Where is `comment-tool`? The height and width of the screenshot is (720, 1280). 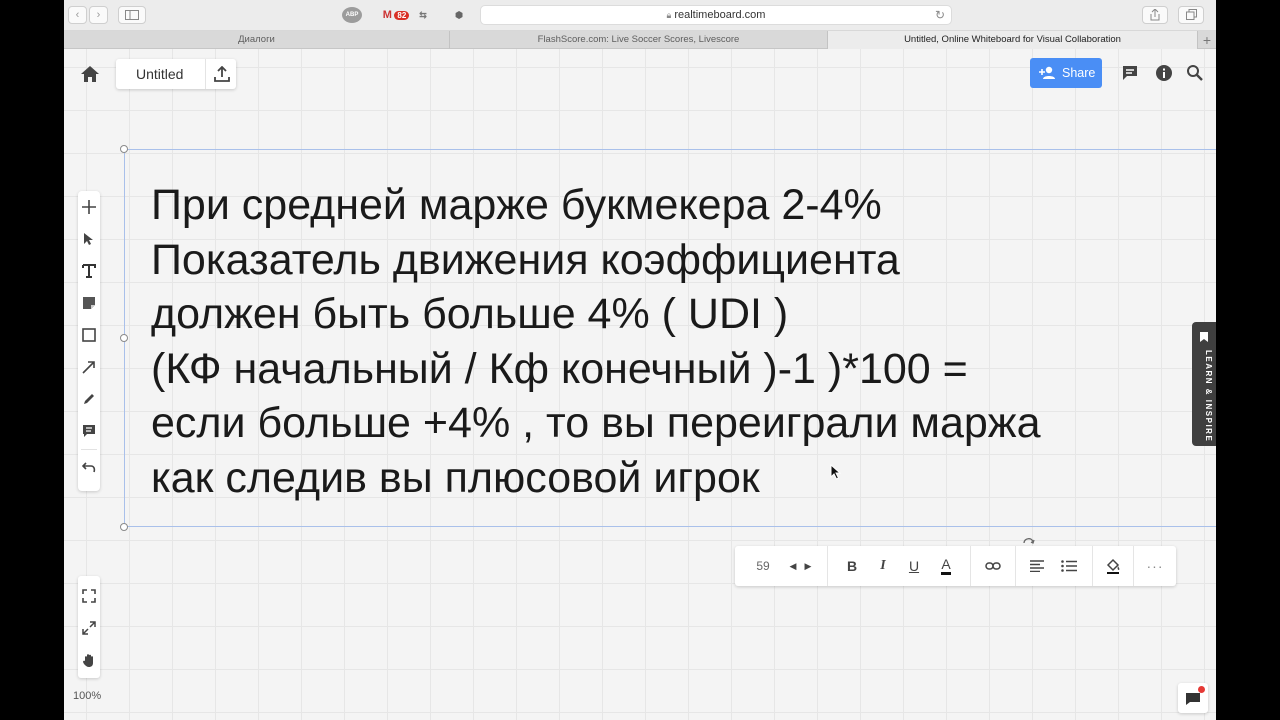
comment-tool is located at coordinates (89, 431).